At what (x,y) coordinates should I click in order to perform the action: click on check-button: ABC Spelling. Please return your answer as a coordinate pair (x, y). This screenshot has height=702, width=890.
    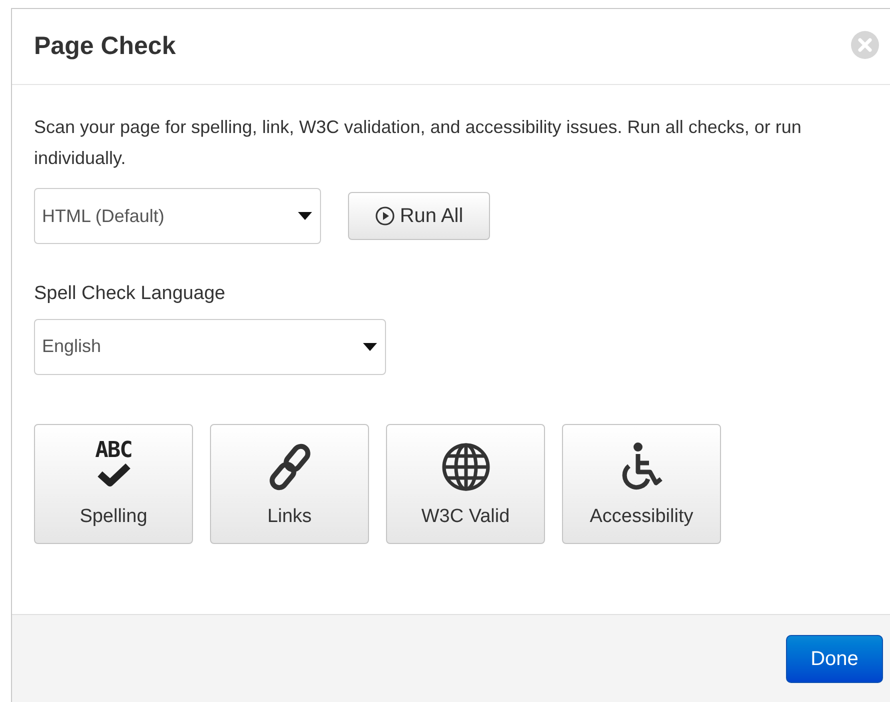
    Looking at the image, I should click on (113, 484).